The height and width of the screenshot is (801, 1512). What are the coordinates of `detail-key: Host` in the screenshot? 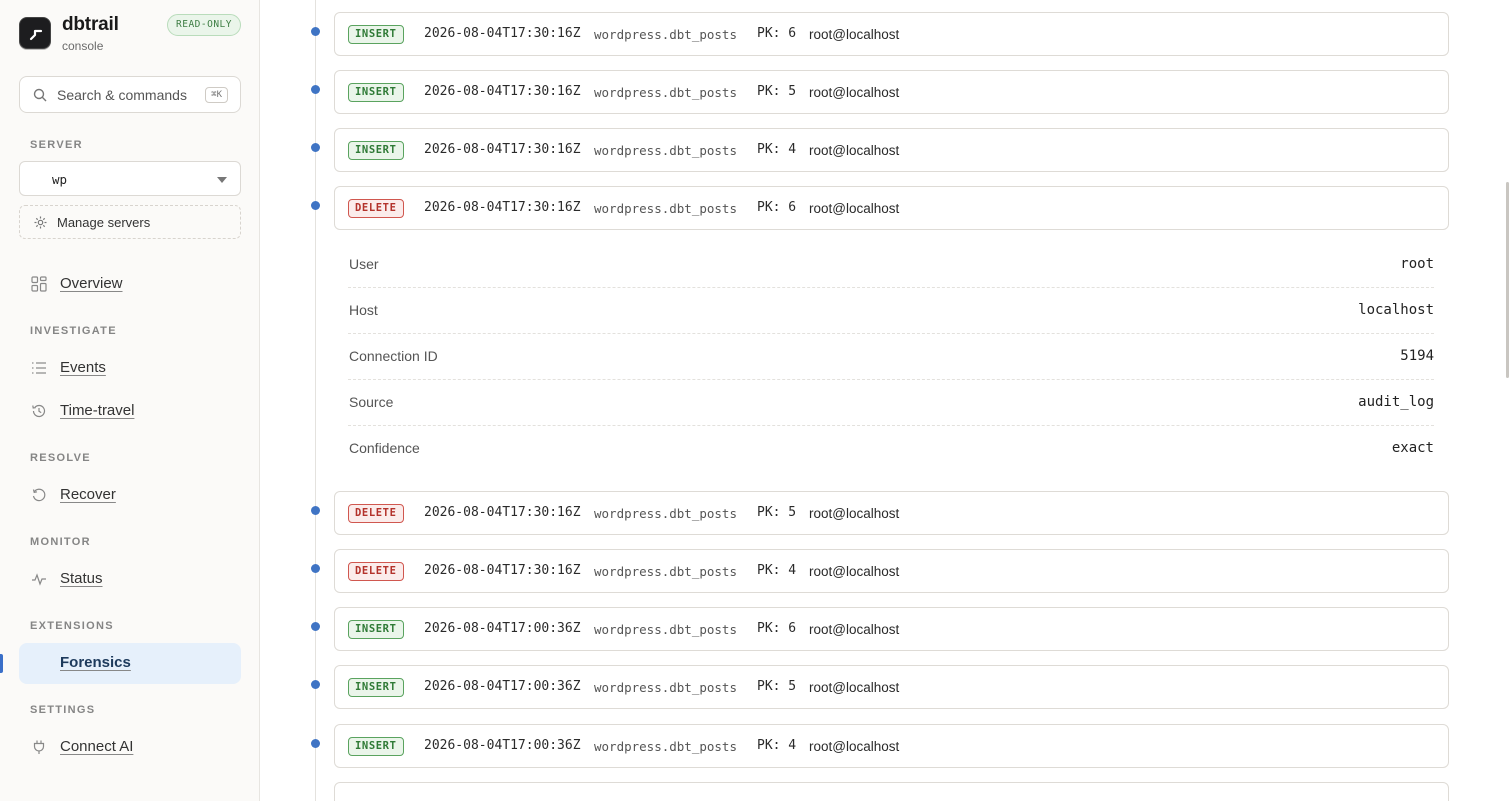 It's located at (363, 310).